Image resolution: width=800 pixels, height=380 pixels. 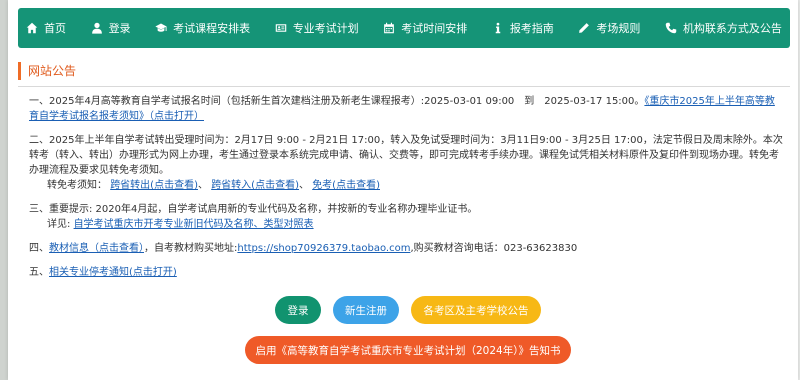 I want to click on id-card-icon, so click(x=280, y=28).